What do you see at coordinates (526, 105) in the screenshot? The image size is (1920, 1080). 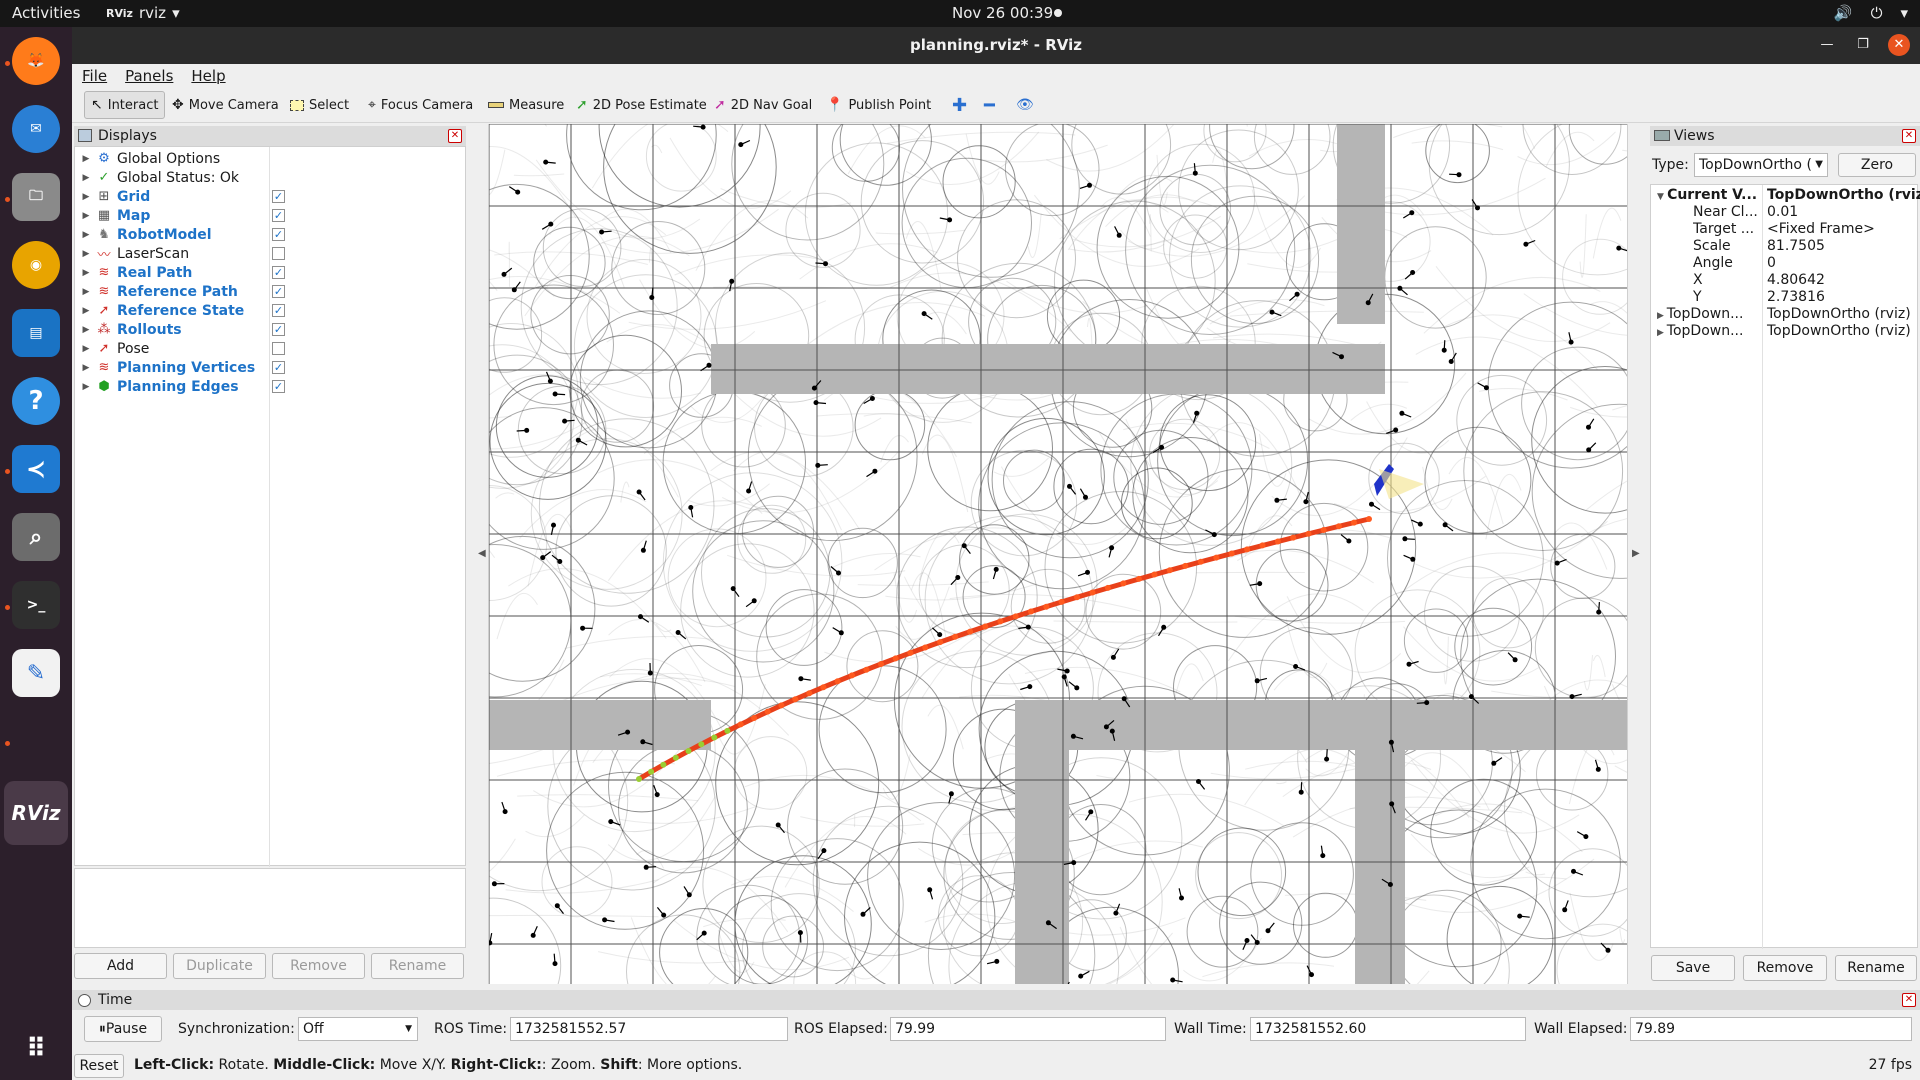 I see `measure-tool-button: Measure` at bounding box center [526, 105].